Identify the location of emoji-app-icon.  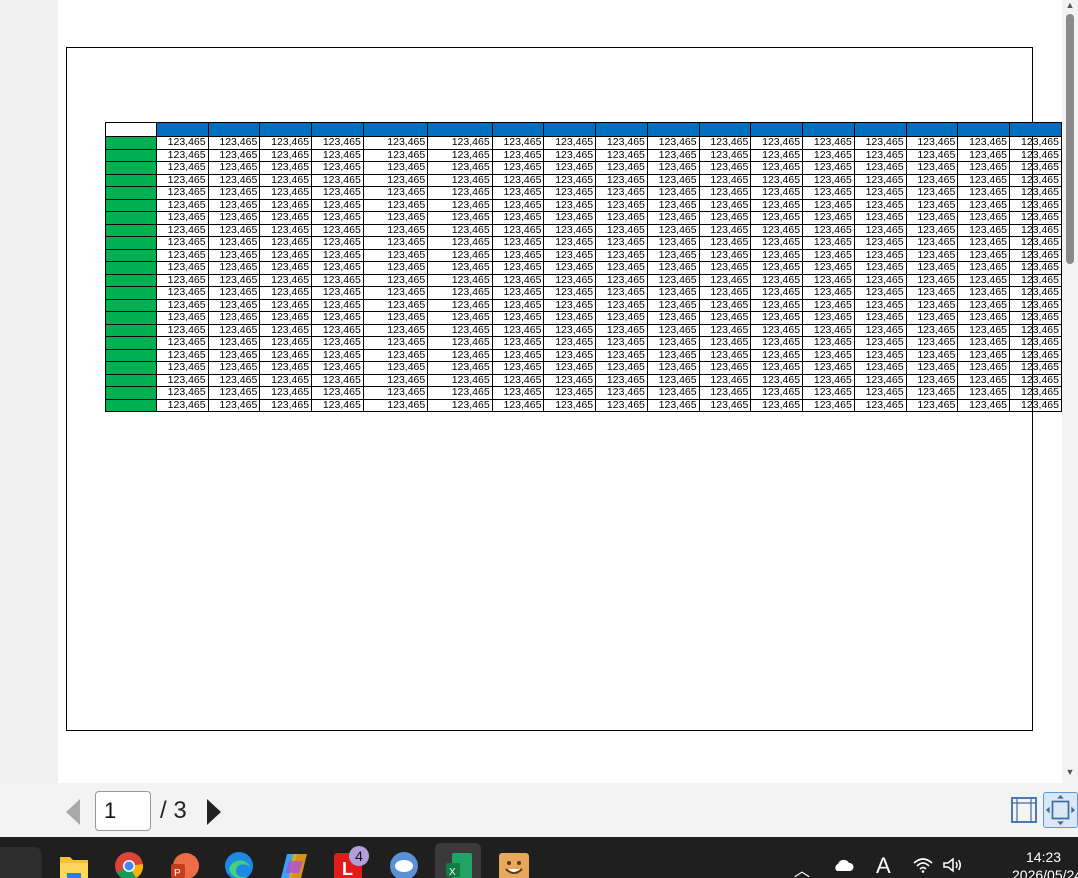
(514, 864).